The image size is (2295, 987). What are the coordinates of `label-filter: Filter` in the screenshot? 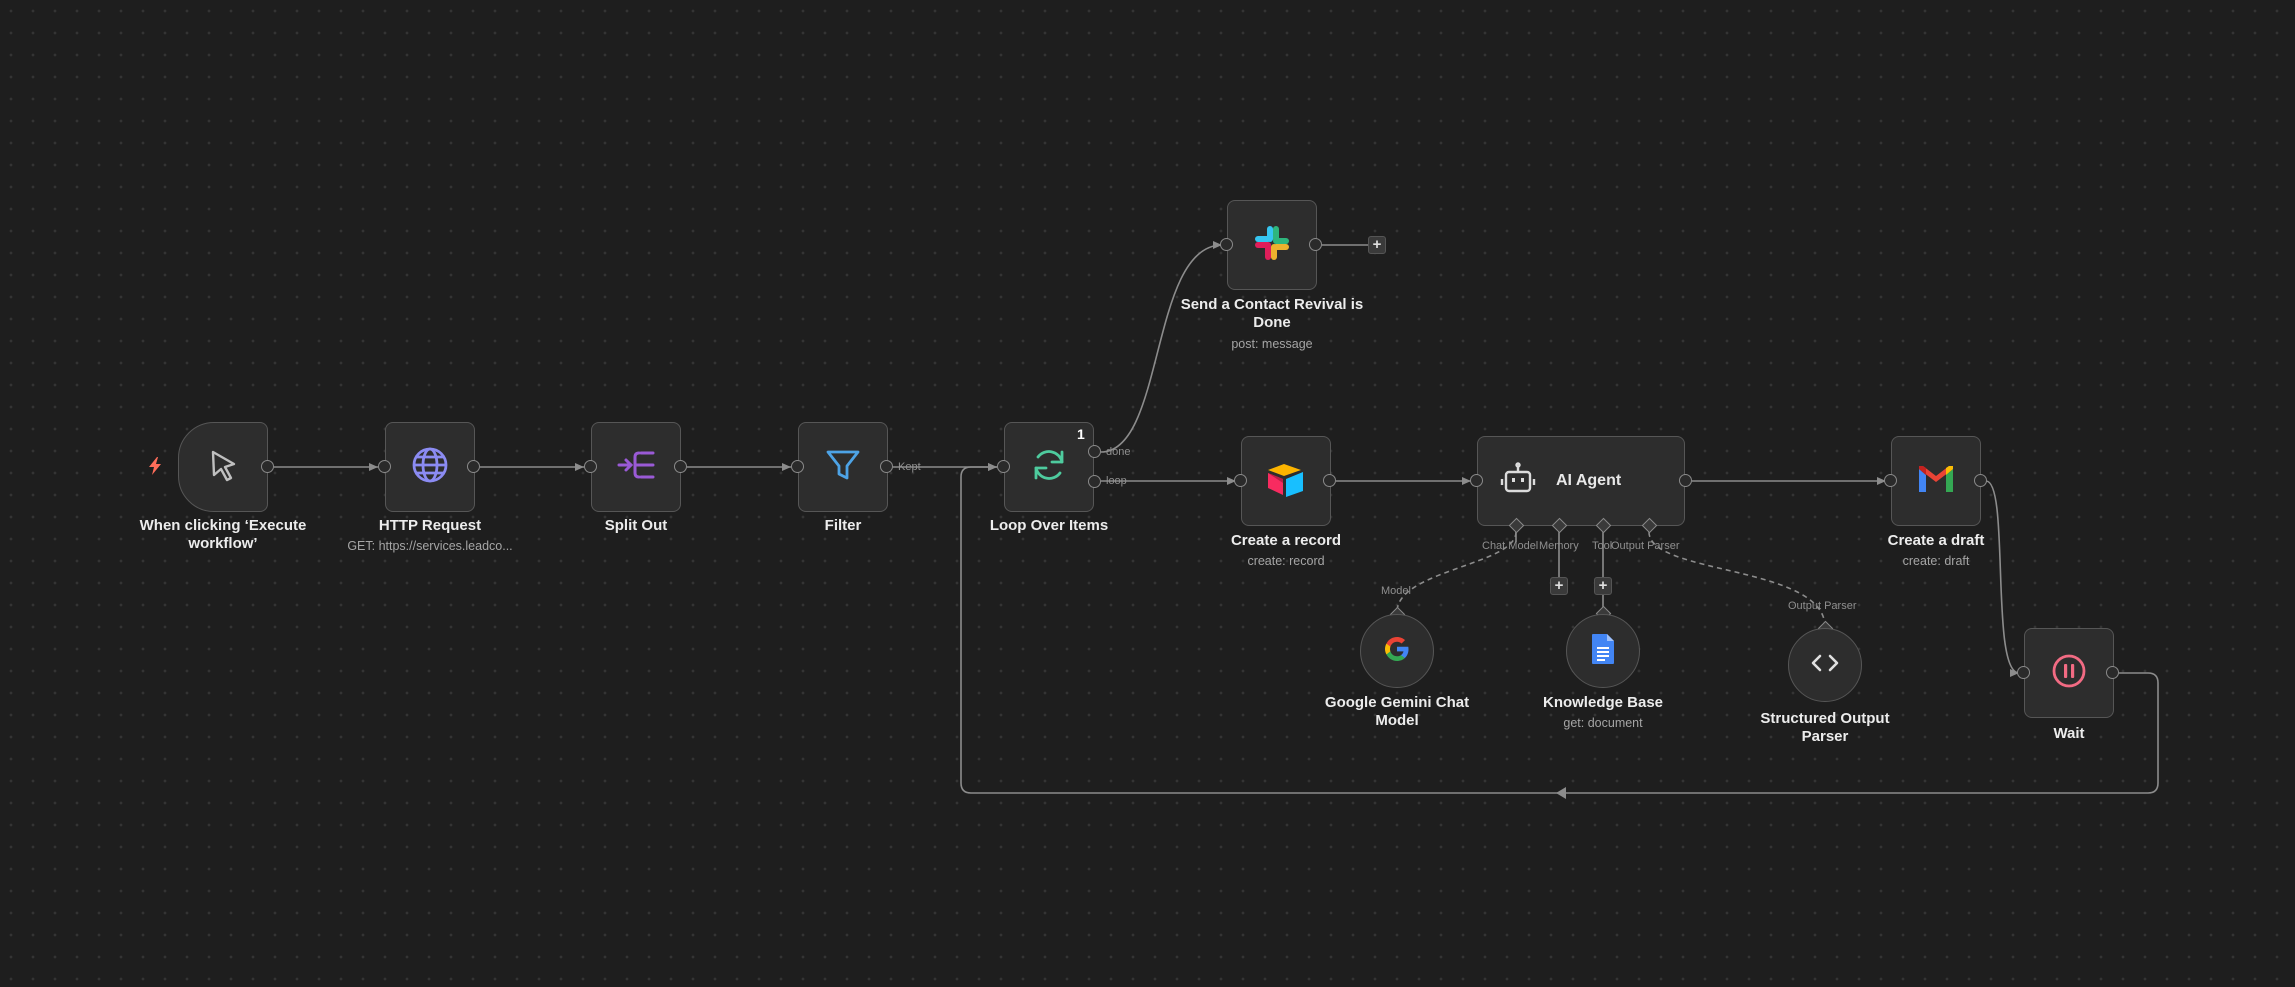 It's located at (843, 525).